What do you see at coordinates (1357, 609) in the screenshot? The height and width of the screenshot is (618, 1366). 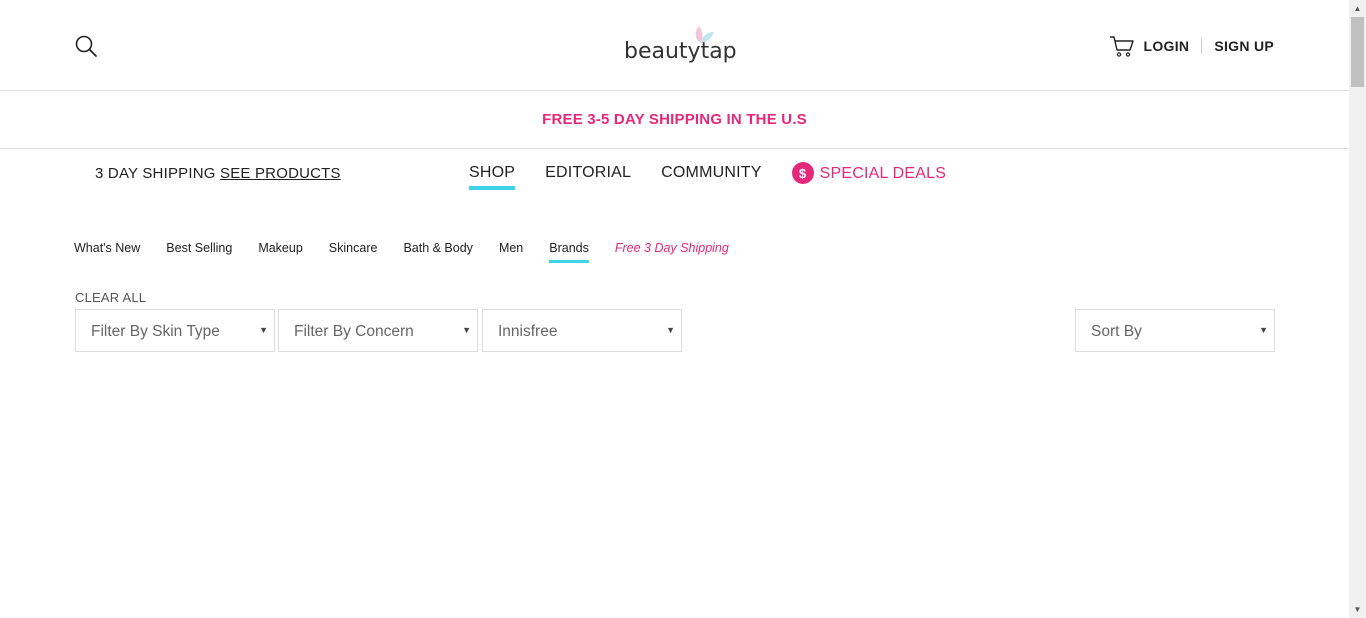 I see `scroll-down-arrow-icon: ▼` at bounding box center [1357, 609].